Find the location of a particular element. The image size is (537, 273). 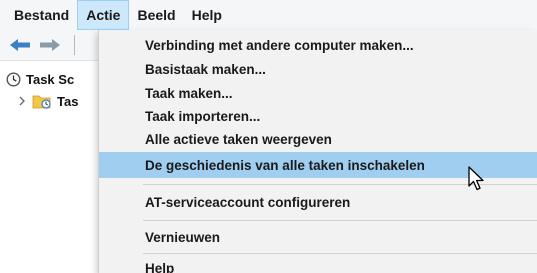

chevron-right-icon is located at coordinates (22, 101).